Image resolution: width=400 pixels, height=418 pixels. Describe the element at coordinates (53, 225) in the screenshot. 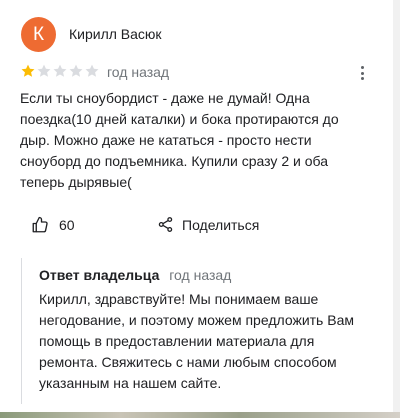

I see `like-button: 60` at that location.